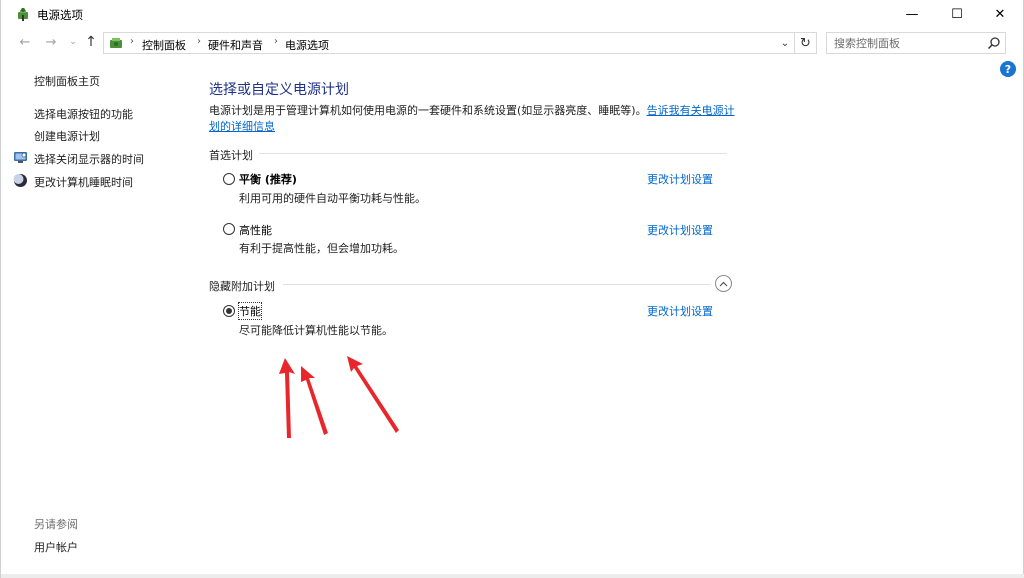 This screenshot has height=578, width=1024. What do you see at coordinates (229, 179) in the screenshot?
I see `plan-radio-balanced` at bounding box center [229, 179].